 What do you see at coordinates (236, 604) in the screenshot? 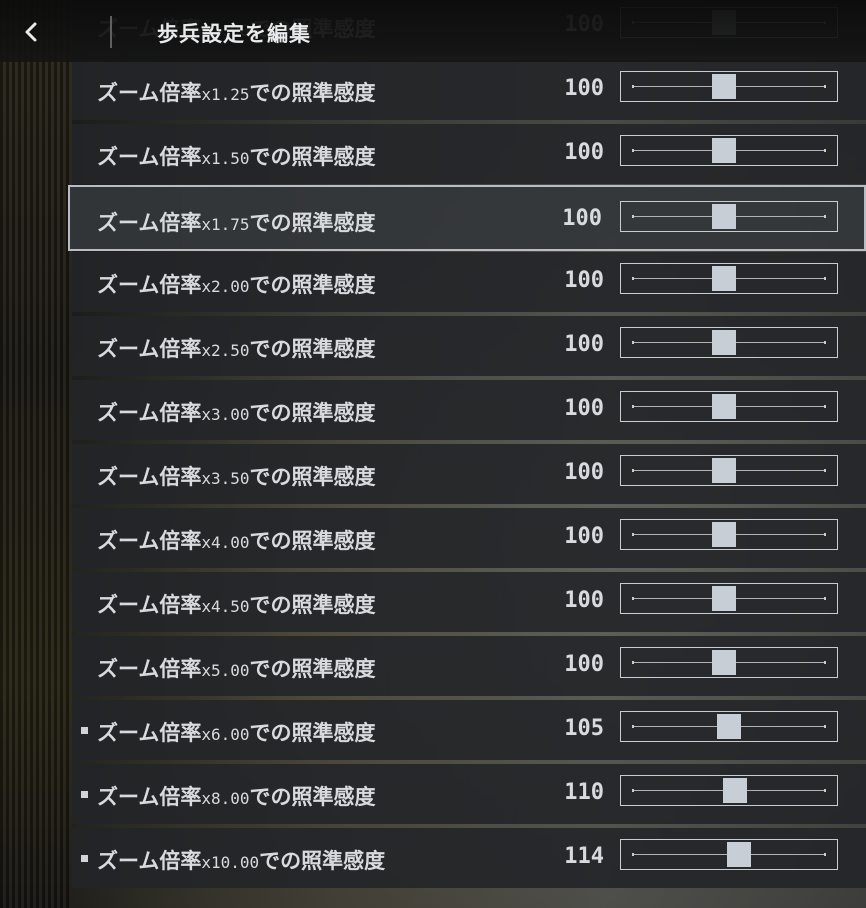
I see `setting-label: ズーム倍率x4.50での照準感度` at bounding box center [236, 604].